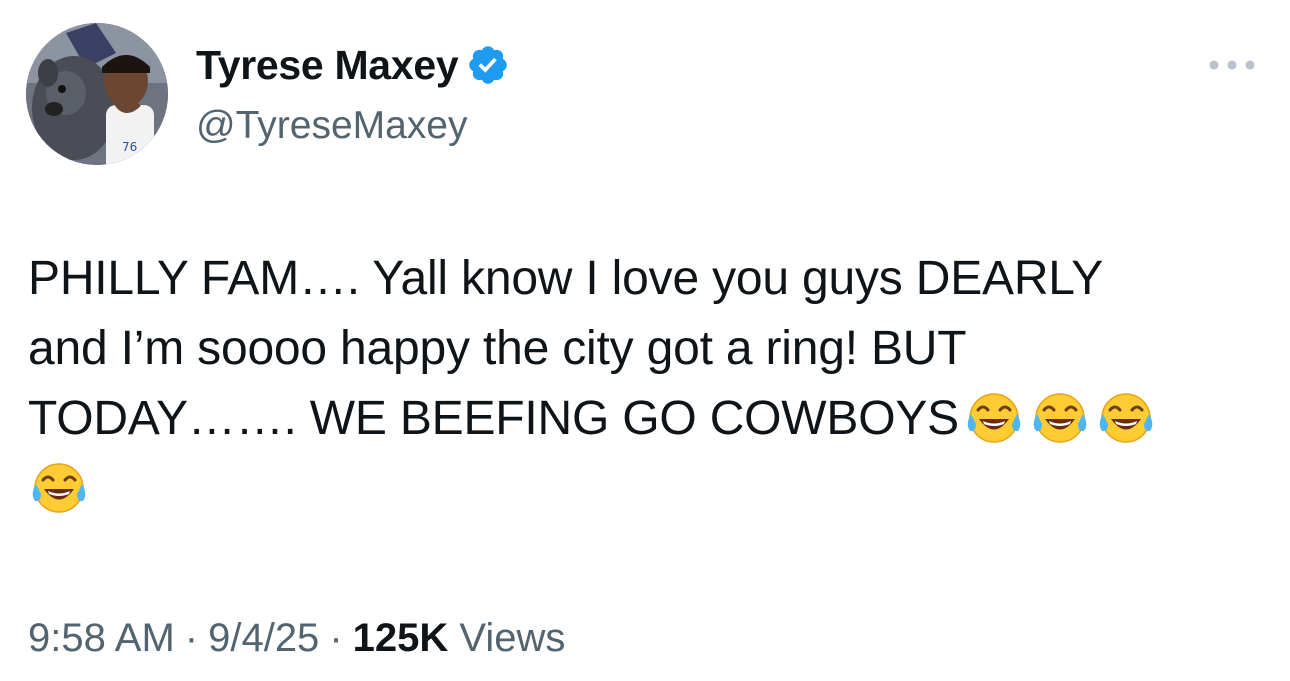 This screenshot has width=1290, height=681. Describe the element at coordinates (129, 147) in the screenshot. I see `svg-text: 76` at that location.